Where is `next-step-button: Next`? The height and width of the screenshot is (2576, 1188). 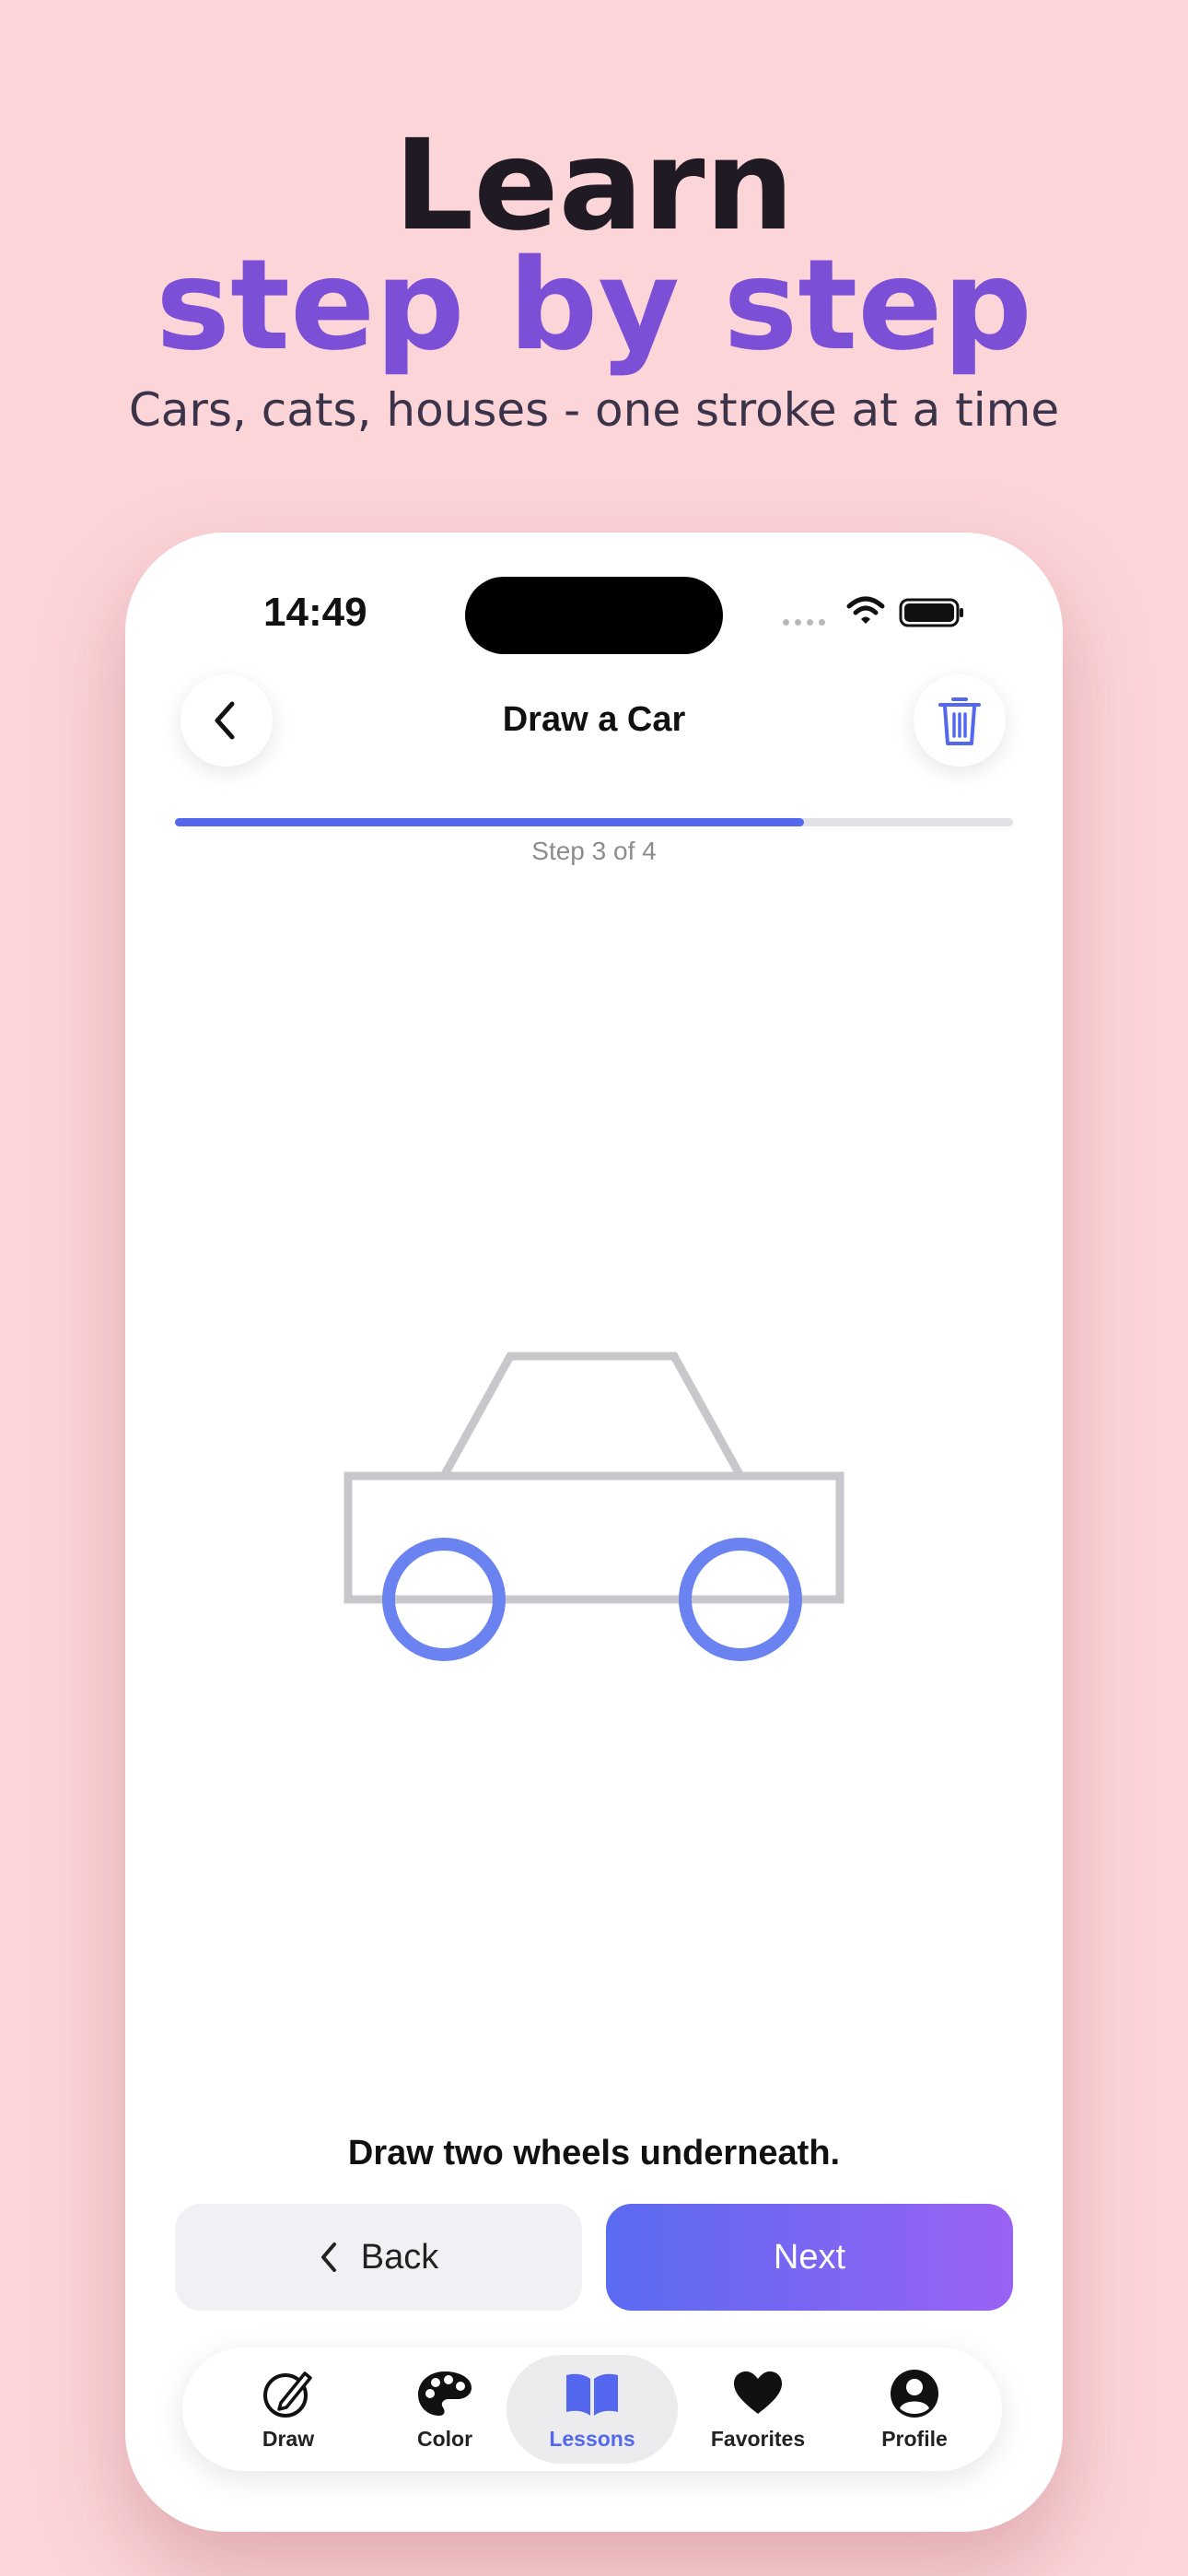
next-step-button: Next is located at coordinates (809, 2257).